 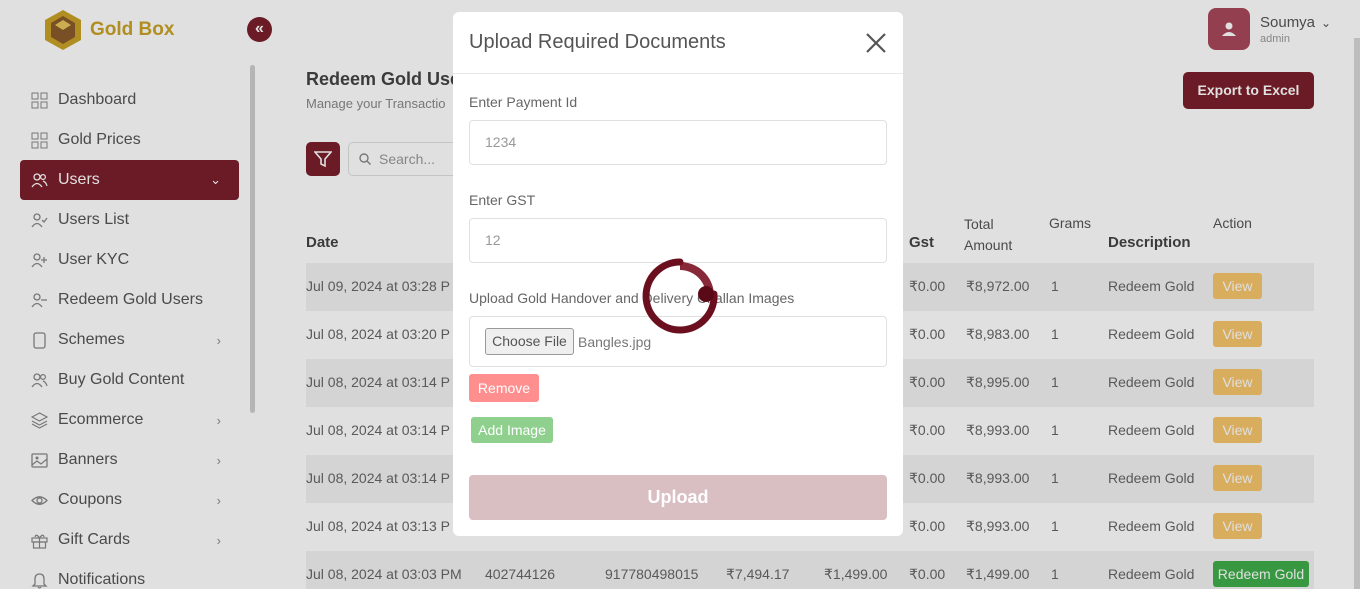 I want to click on selected-file-name: Bangles.jpg, so click(x=615, y=342).